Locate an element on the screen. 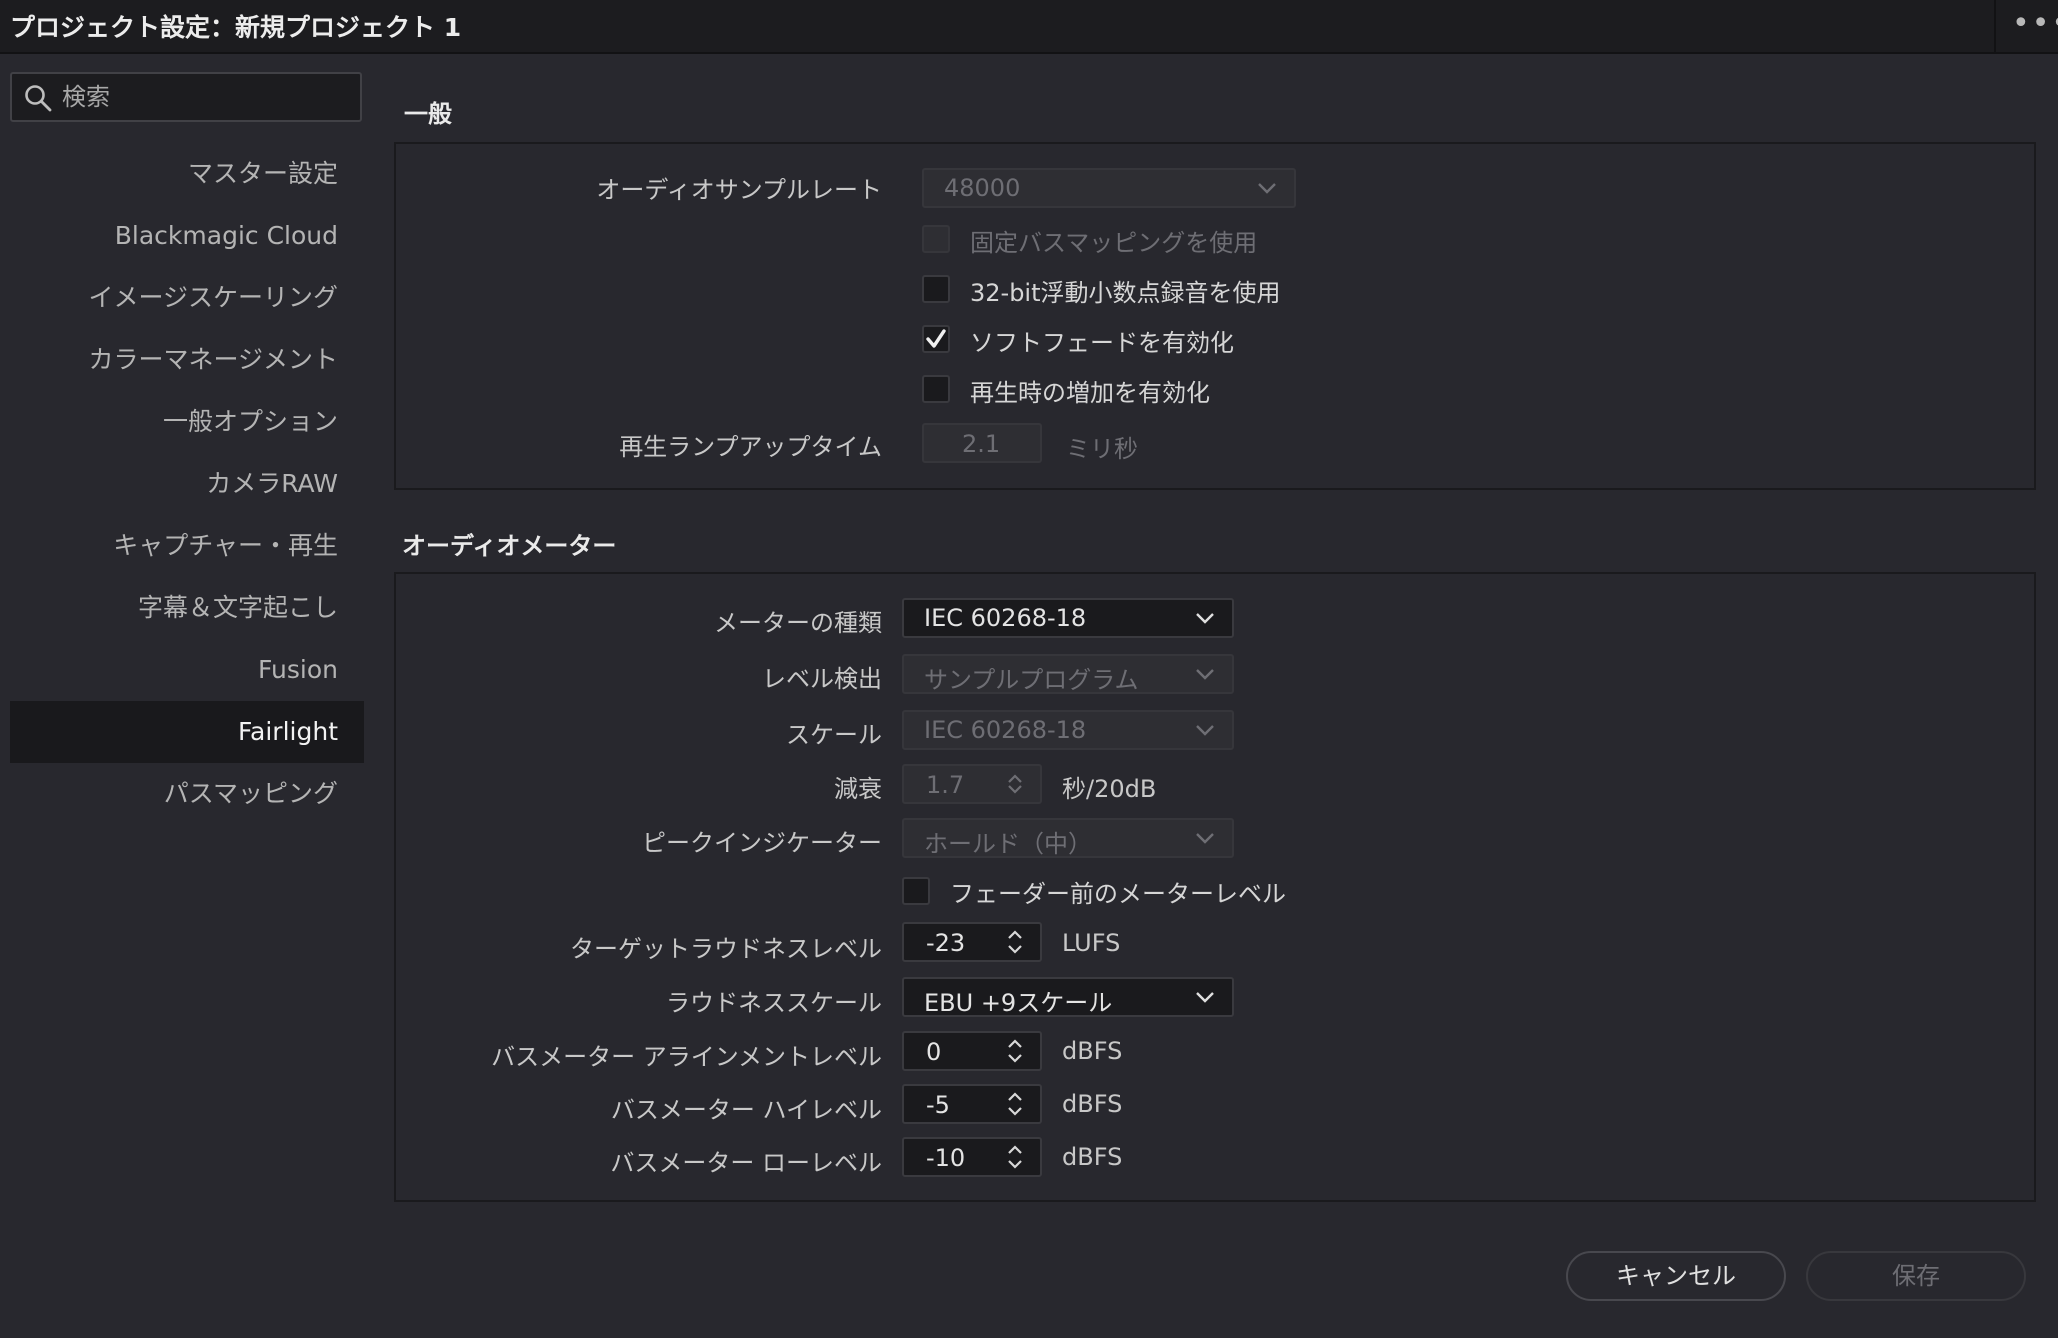  scale-dropdown: IEC 60268-18 is located at coordinates (1068, 730).